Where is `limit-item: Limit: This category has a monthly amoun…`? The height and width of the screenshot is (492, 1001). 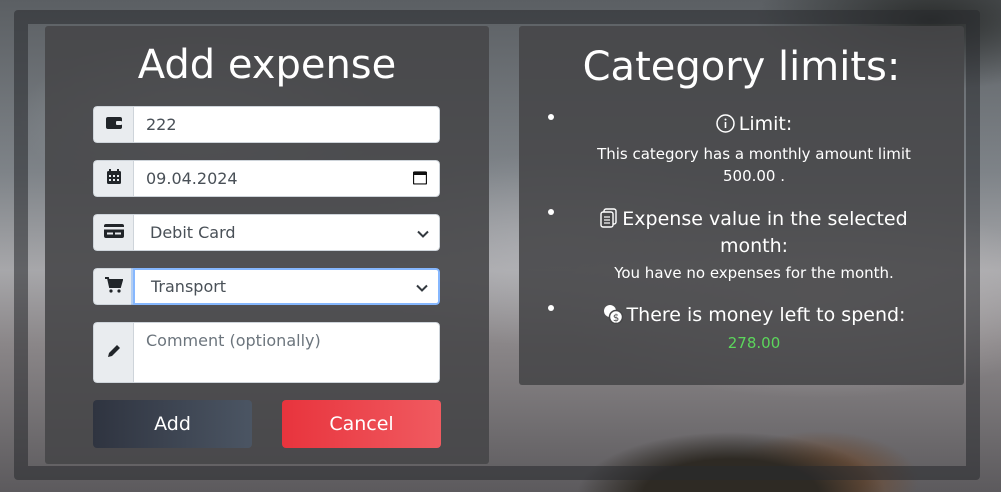
limit-item: Limit: This category has a monthly amoun… is located at coordinates (746, 149).